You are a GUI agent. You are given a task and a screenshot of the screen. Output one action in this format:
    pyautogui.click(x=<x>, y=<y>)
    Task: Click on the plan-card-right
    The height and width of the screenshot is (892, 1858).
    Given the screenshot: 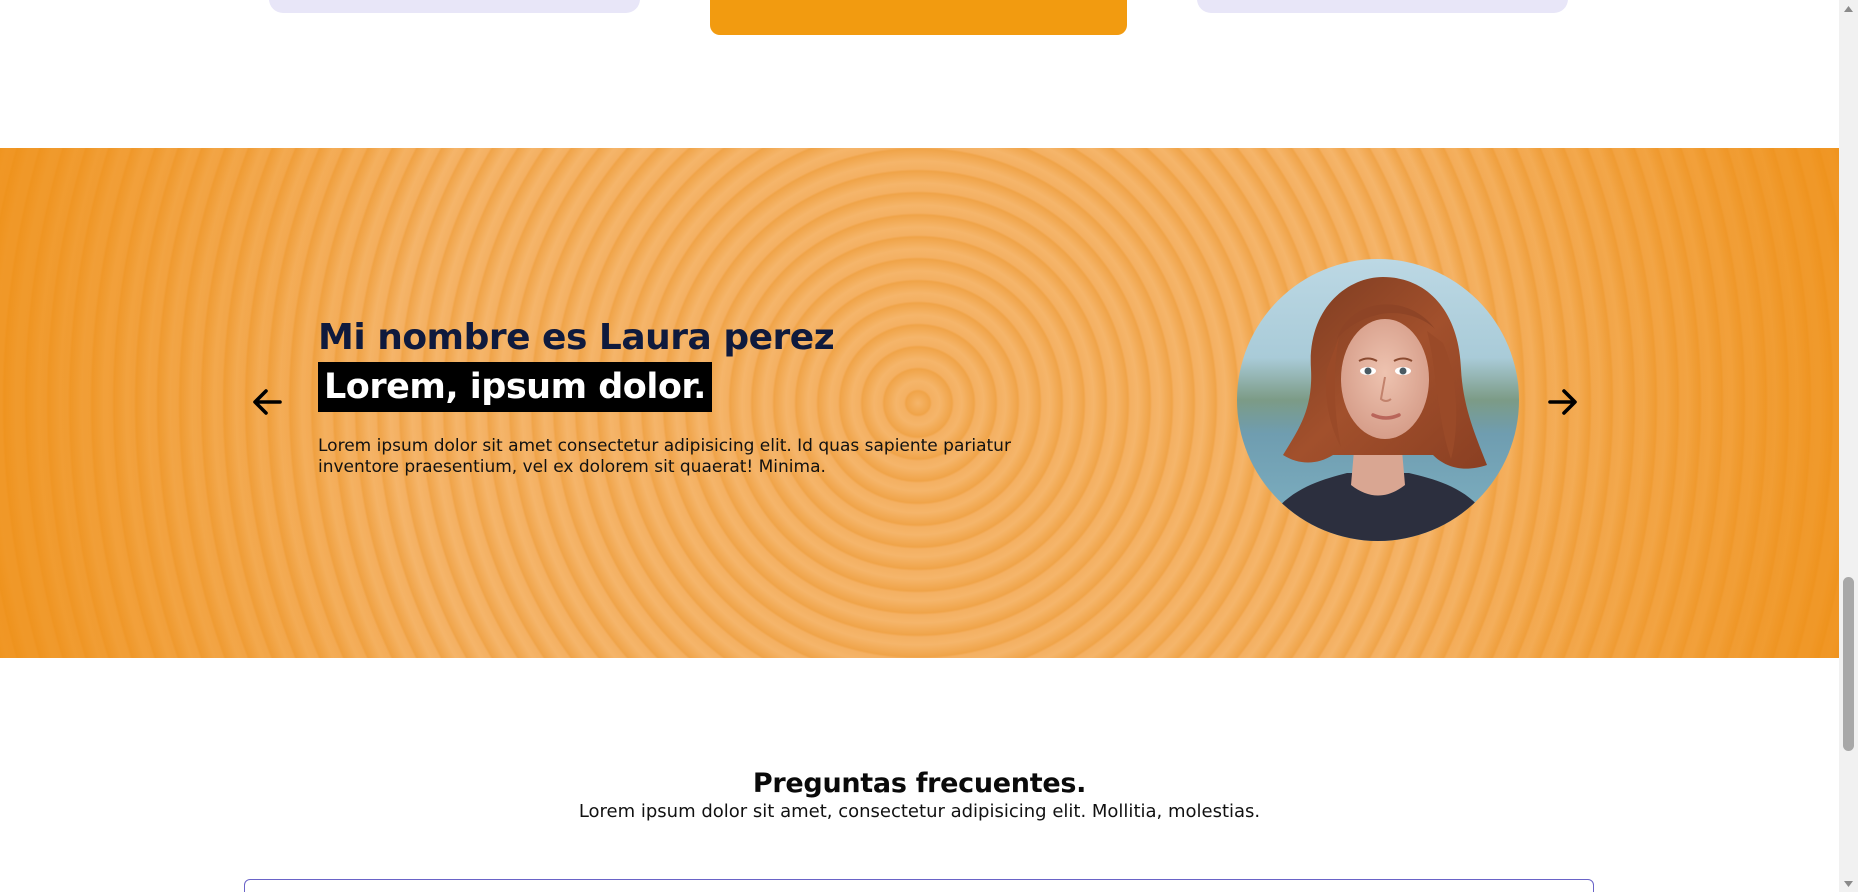 What is the action you would take?
    pyautogui.click(x=1382, y=6)
    